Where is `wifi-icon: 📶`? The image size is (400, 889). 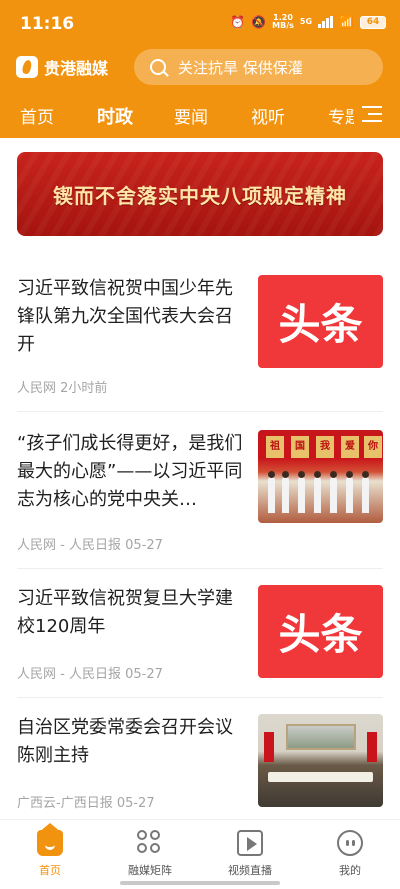 wifi-icon: 📶 is located at coordinates (346, 22).